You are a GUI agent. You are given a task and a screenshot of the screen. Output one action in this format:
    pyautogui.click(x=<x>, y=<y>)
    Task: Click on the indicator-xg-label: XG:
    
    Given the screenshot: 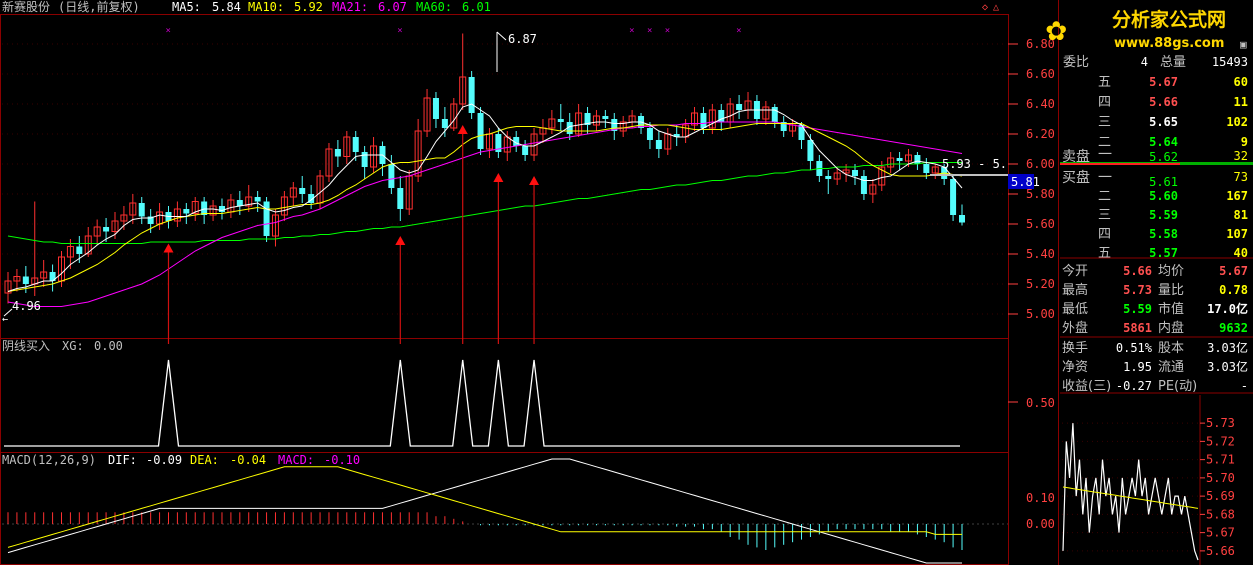 What is the action you would take?
    pyautogui.click(x=73, y=346)
    